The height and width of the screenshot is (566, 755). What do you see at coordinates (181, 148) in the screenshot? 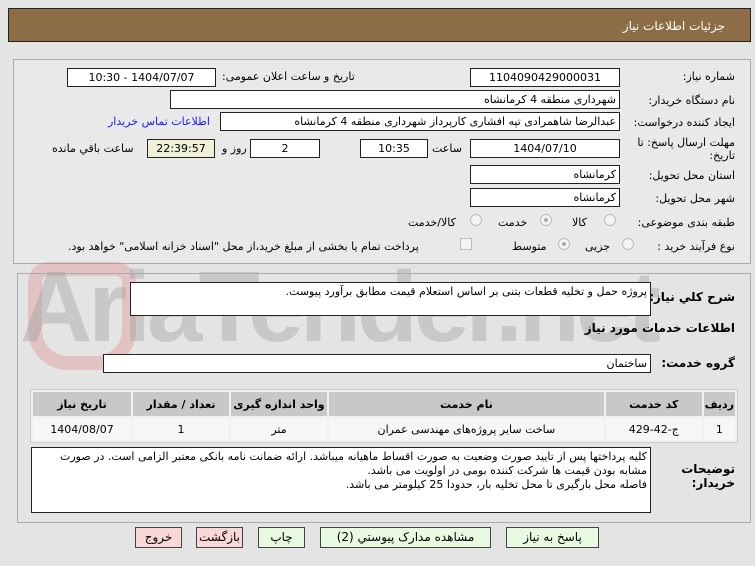
I see `remaining-time-field: 22:39:57` at bounding box center [181, 148].